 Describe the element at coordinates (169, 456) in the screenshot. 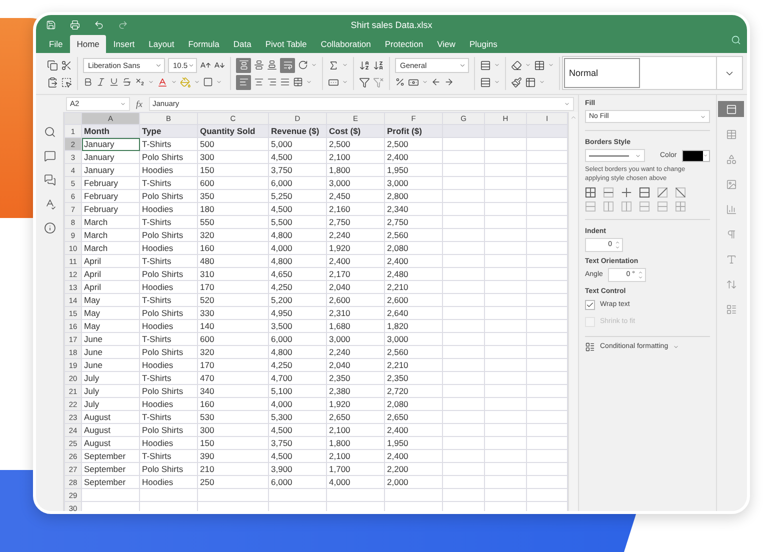

I see `table-cell: T-Shirts` at that location.